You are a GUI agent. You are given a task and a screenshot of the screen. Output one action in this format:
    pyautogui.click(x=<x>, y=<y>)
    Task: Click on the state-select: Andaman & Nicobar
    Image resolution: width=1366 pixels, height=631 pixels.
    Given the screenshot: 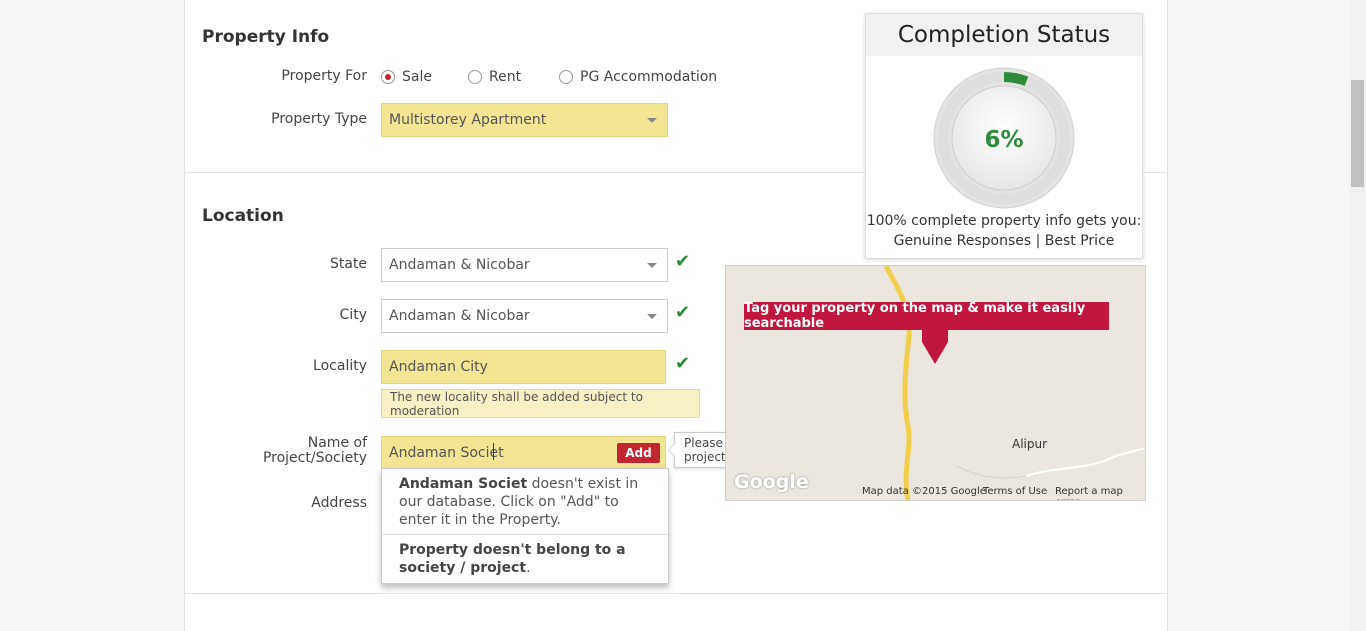 What is the action you would take?
    pyautogui.click(x=524, y=265)
    